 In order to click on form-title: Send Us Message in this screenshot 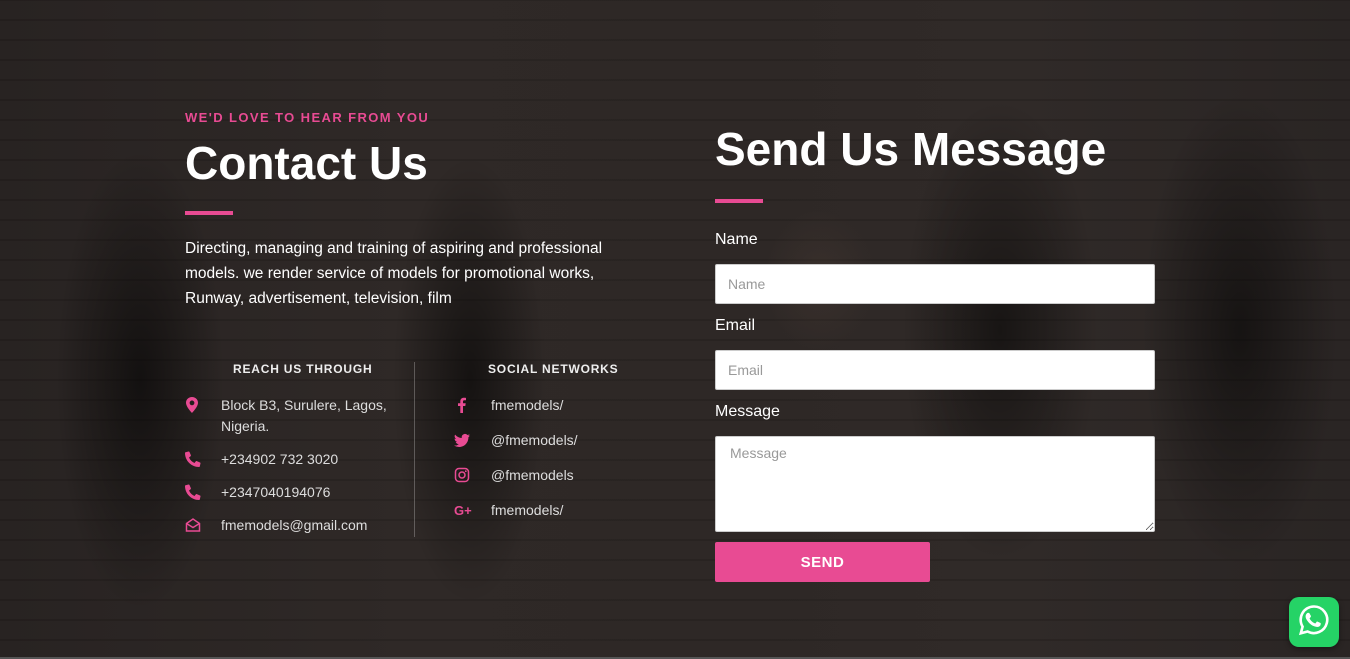, I will do `click(911, 149)`.